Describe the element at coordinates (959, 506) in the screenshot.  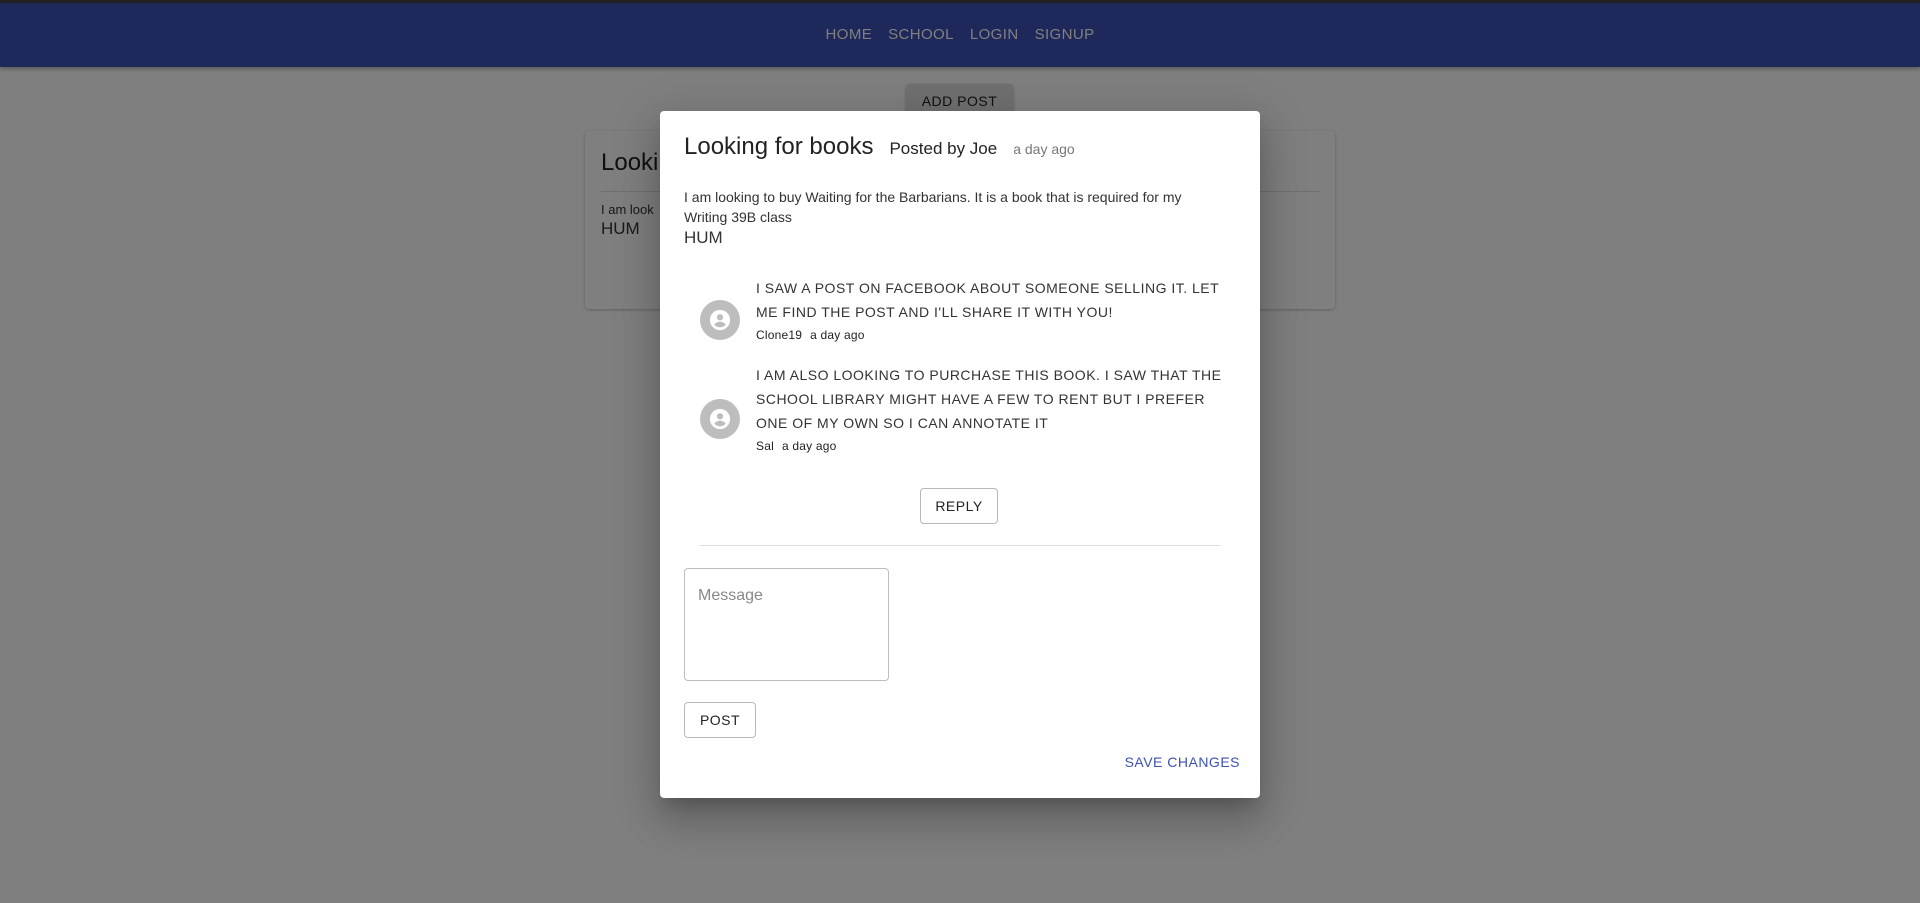
I see `reply-button: REPLY` at that location.